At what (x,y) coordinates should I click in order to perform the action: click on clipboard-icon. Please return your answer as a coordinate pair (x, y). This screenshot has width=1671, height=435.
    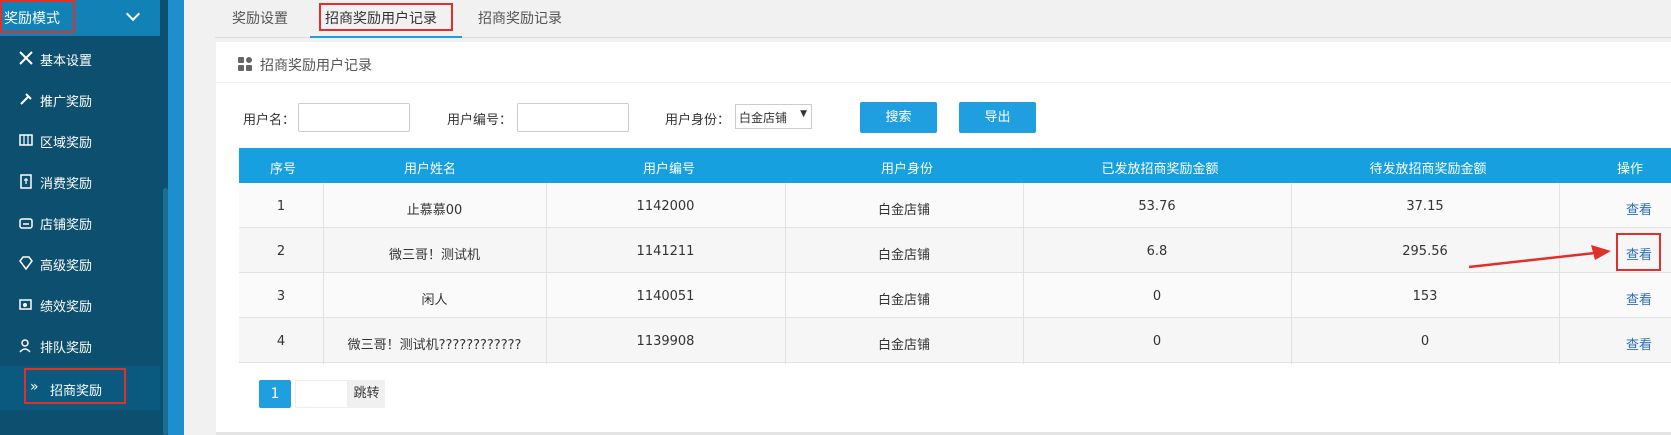
    Looking at the image, I should click on (26, 181).